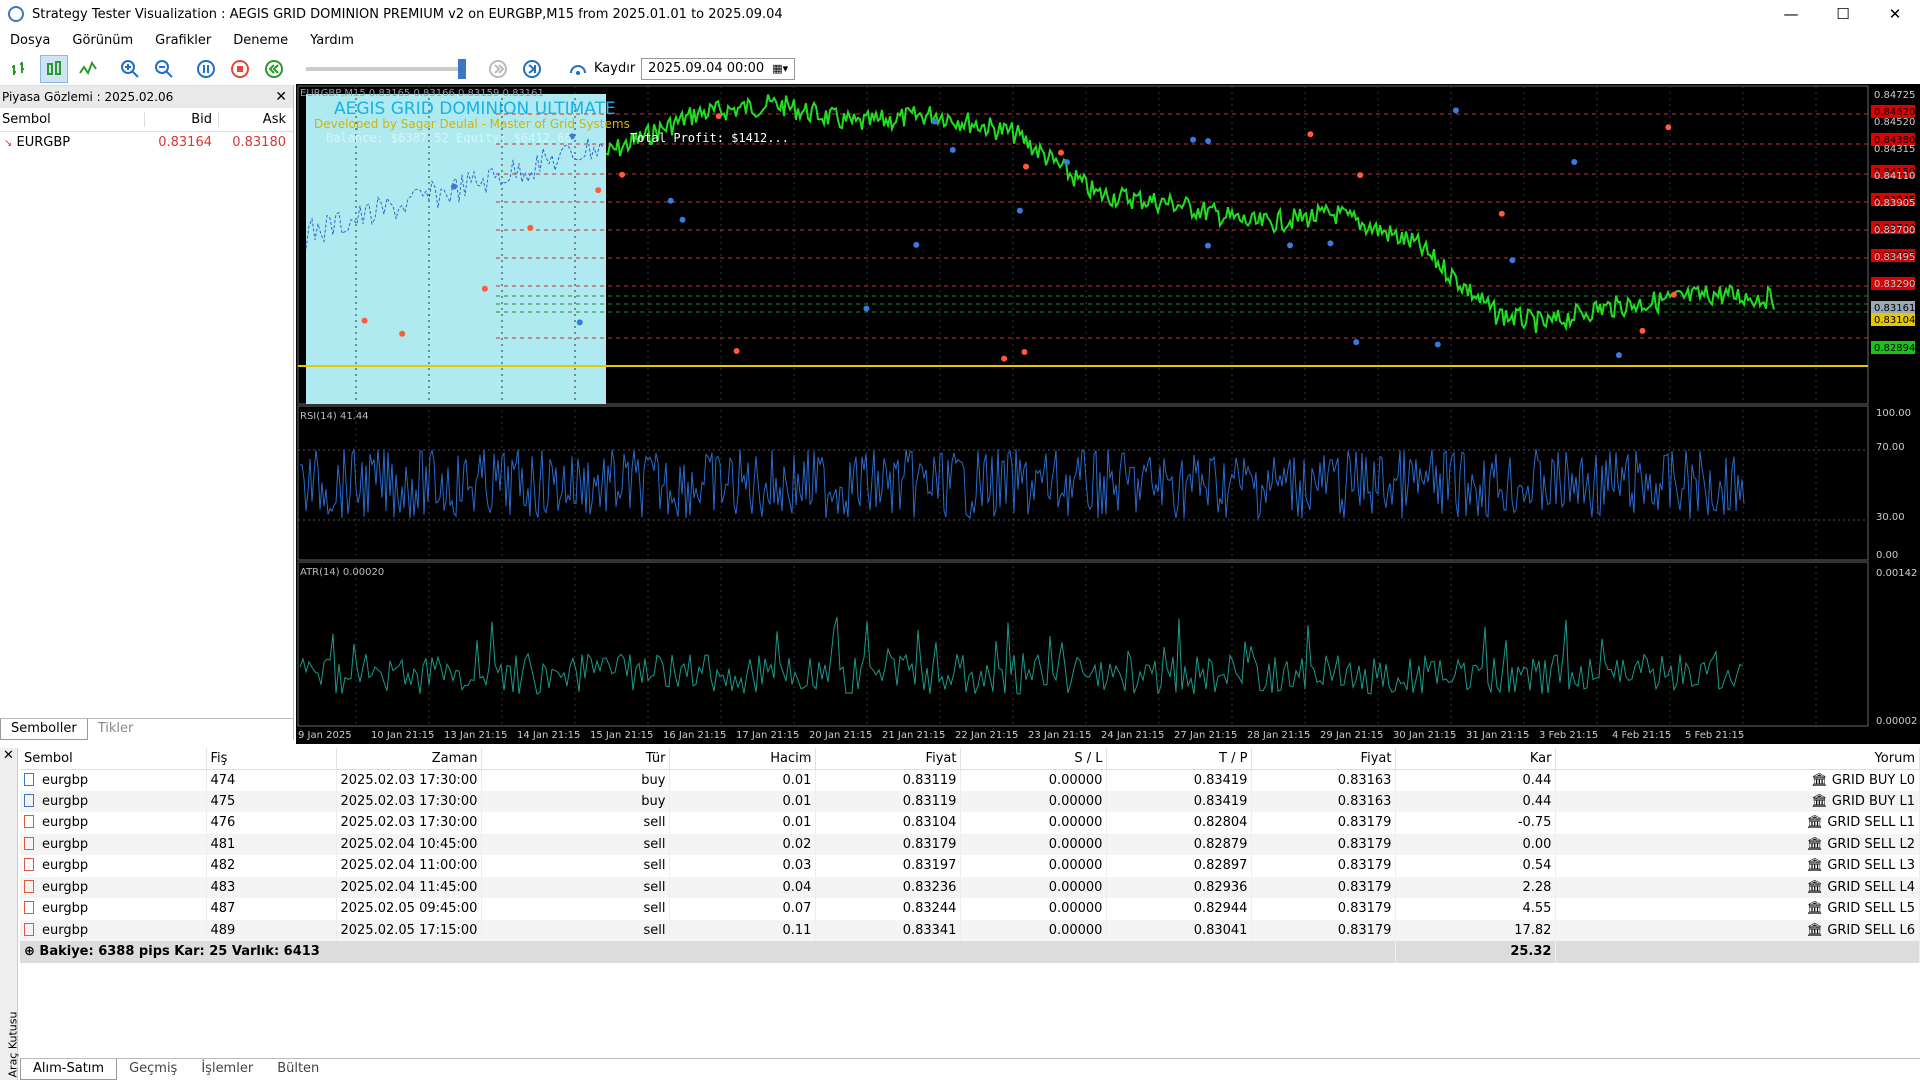 This screenshot has height=1080, width=1920. I want to click on order-comment-text: GRID BUY L0, so click(1873, 780).